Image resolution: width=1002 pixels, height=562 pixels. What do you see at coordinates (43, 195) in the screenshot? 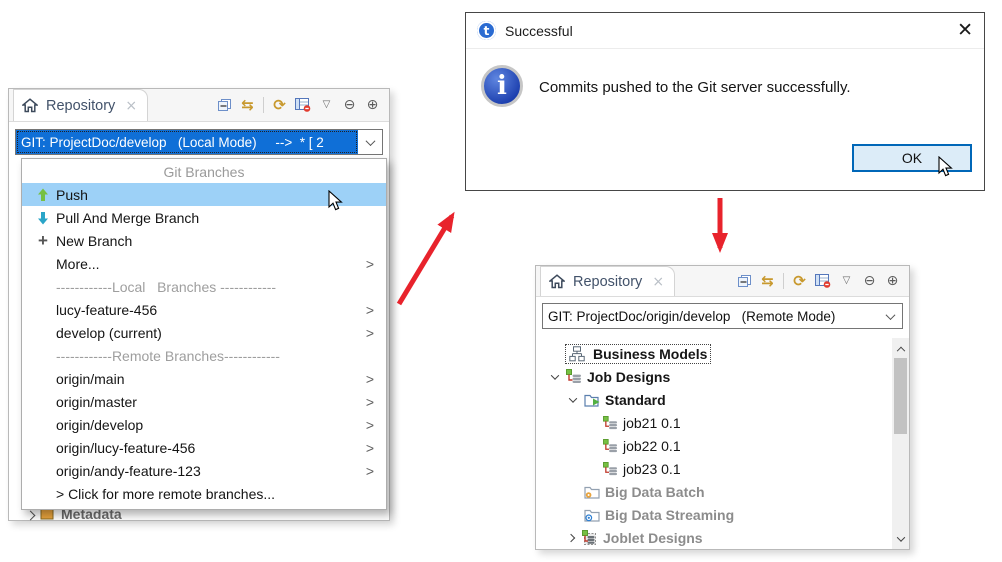
I see `push-arrow-up-icon` at bounding box center [43, 195].